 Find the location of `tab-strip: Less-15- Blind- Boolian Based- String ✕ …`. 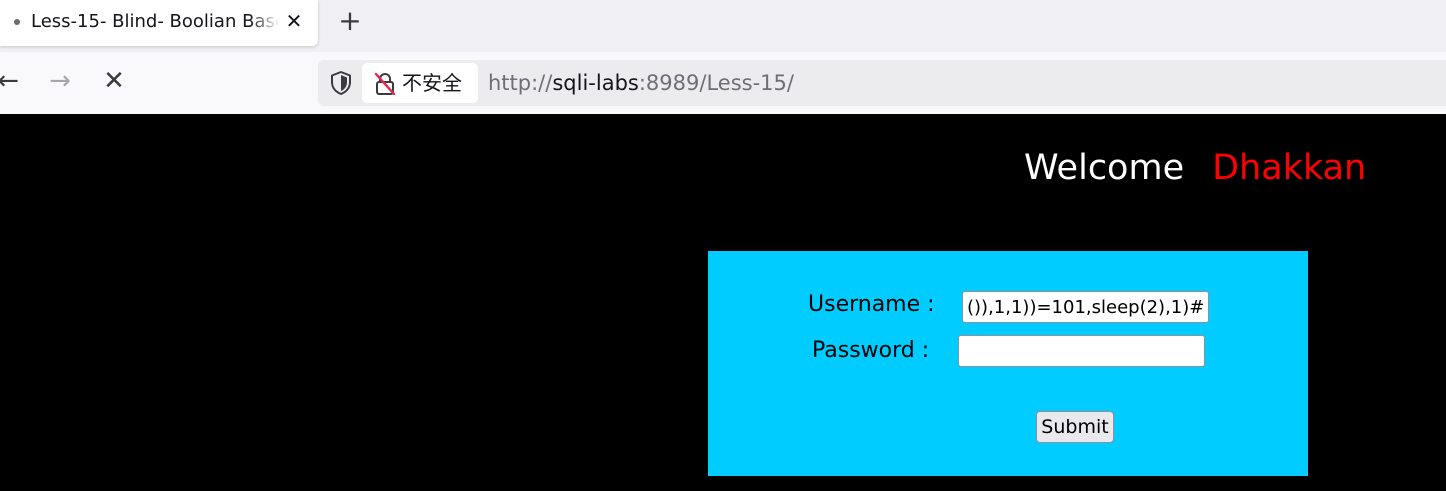

tab-strip: Less-15- Blind- Boolian Based- String ✕ … is located at coordinates (723, 26).